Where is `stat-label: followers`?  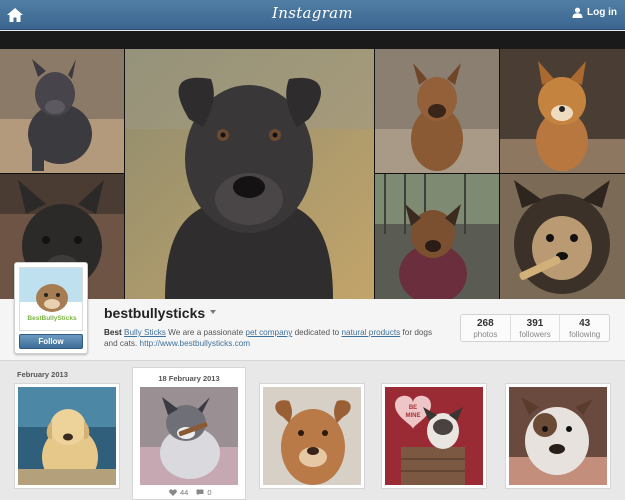
stat-label: followers is located at coordinates (535, 334).